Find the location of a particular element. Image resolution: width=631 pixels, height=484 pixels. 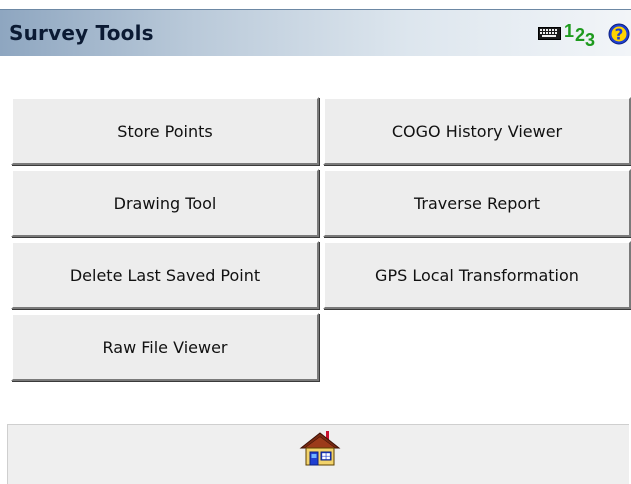

traverse-report-button: Traverse Report is located at coordinates (477, 203).